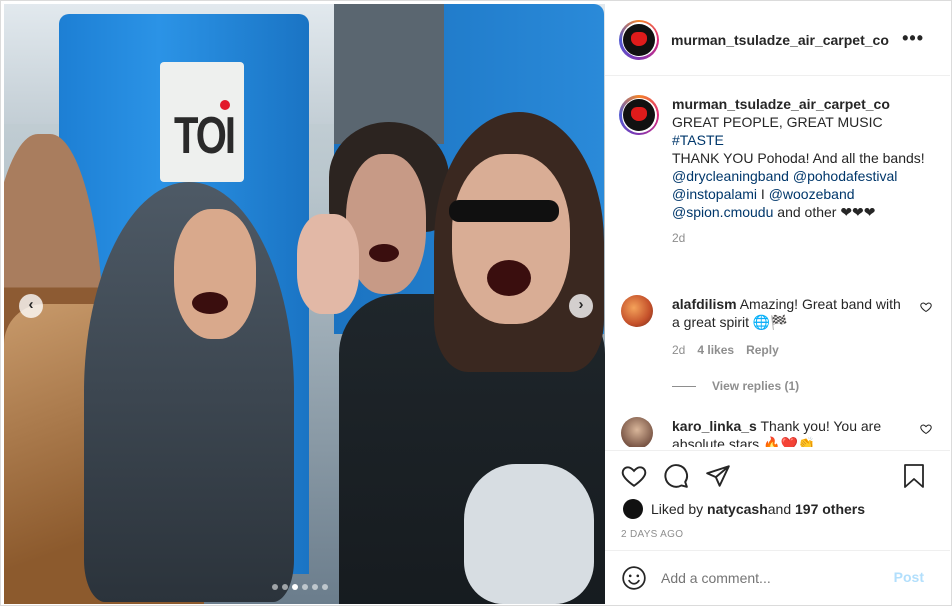 This screenshot has height=606, width=952. I want to click on caption-mention: @instopalami, so click(714, 194).